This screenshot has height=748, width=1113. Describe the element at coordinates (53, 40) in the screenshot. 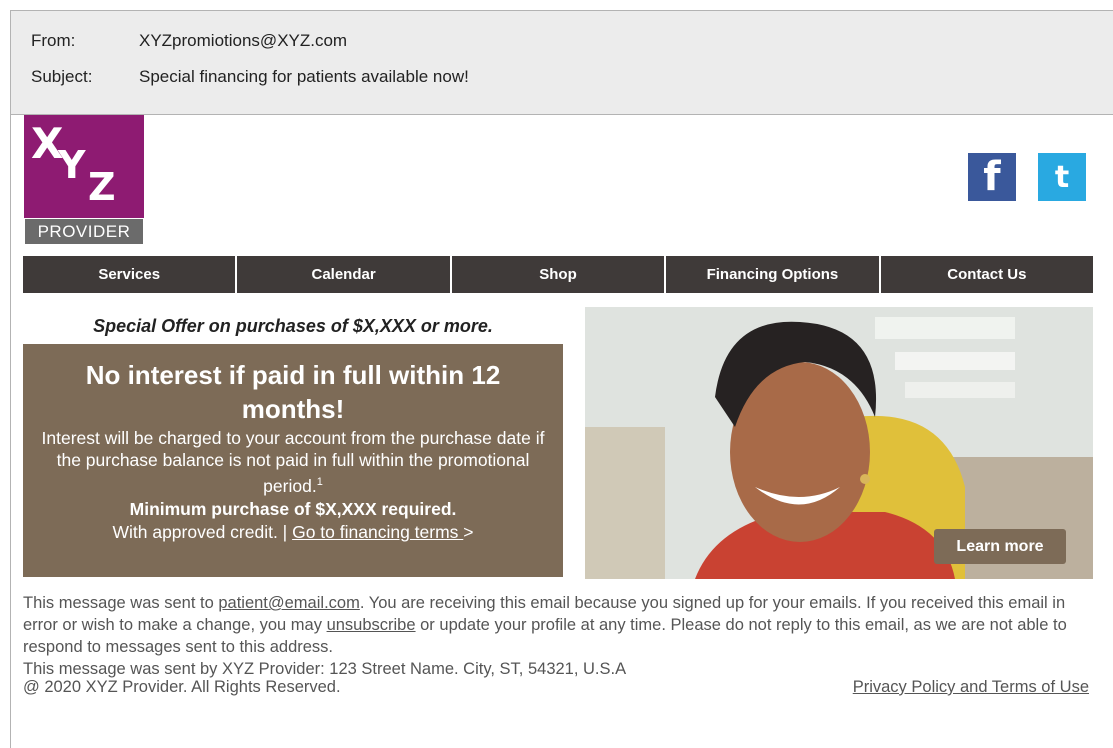

I see `from-label: From:` at that location.